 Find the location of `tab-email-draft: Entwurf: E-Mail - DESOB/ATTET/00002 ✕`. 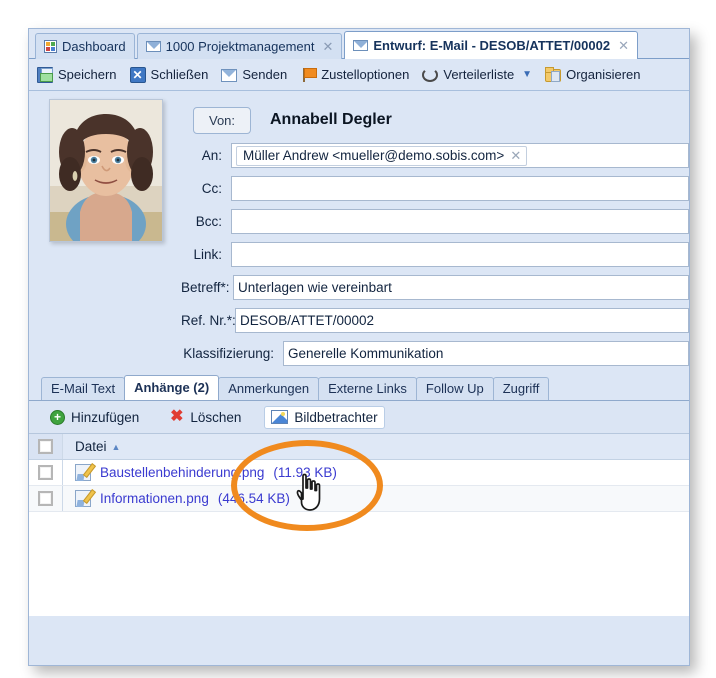

tab-email-draft: Entwurf: E-Mail - DESOB/ATTET/00002 ✕ is located at coordinates (491, 45).